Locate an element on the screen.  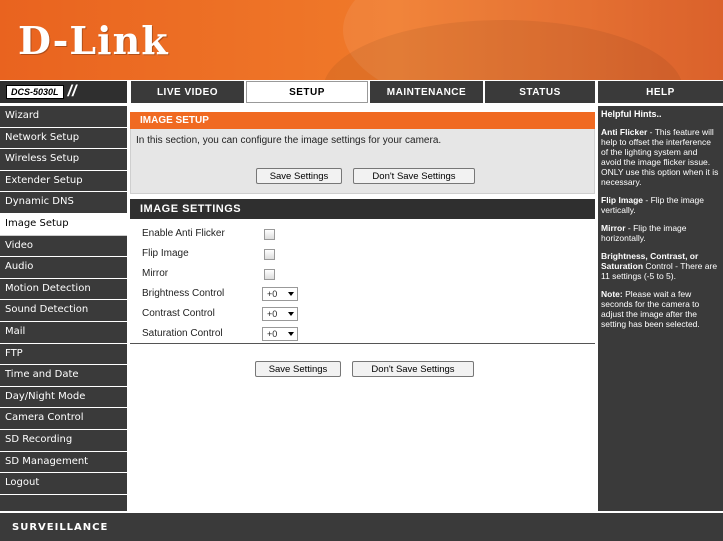
brightness-select: +0 is located at coordinates (280, 294).